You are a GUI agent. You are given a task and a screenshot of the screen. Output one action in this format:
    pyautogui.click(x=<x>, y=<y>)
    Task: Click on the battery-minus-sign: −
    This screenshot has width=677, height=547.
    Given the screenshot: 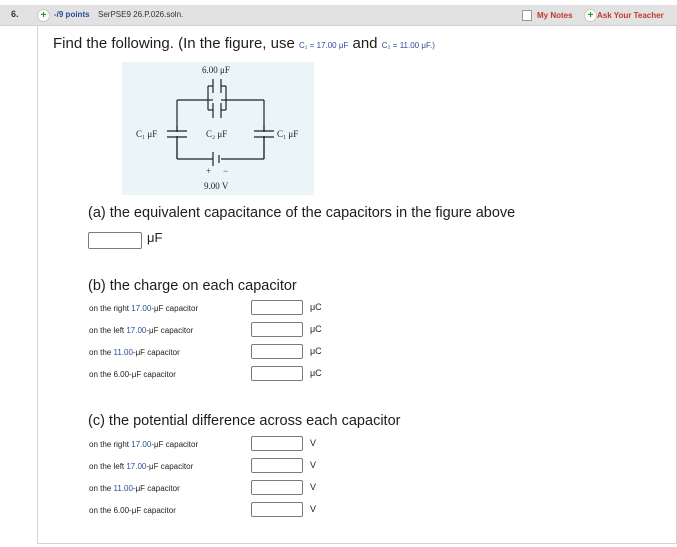 What is the action you would take?
    pyautogui.click(x=225, y=171)
    